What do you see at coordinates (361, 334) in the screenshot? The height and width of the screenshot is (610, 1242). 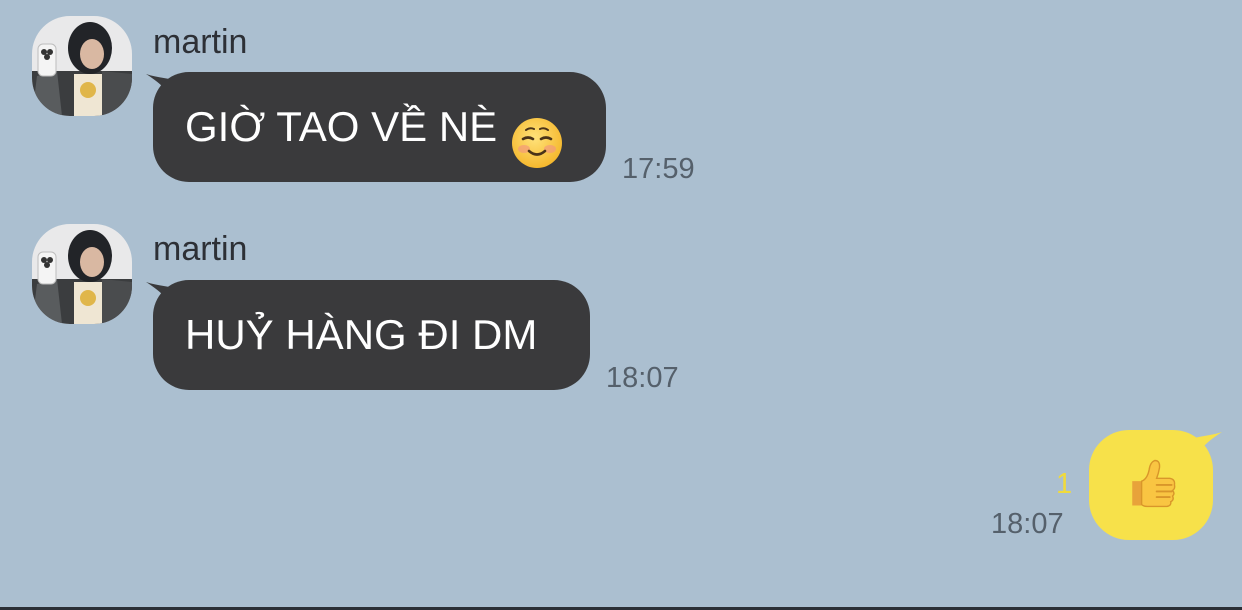 I see `message-text: HUỶ HÀNG ĐI DM` at bounding box center [361, 334].